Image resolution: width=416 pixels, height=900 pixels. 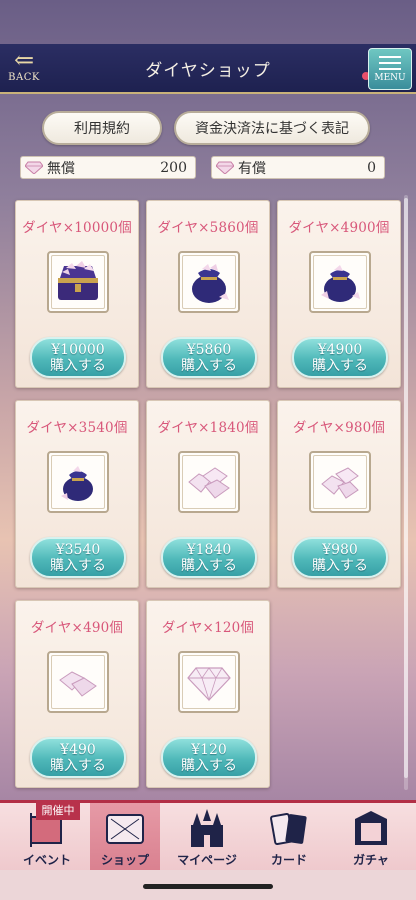 I want to click on product-name: ダイヤ×5860個, so click(x=208, y=228).